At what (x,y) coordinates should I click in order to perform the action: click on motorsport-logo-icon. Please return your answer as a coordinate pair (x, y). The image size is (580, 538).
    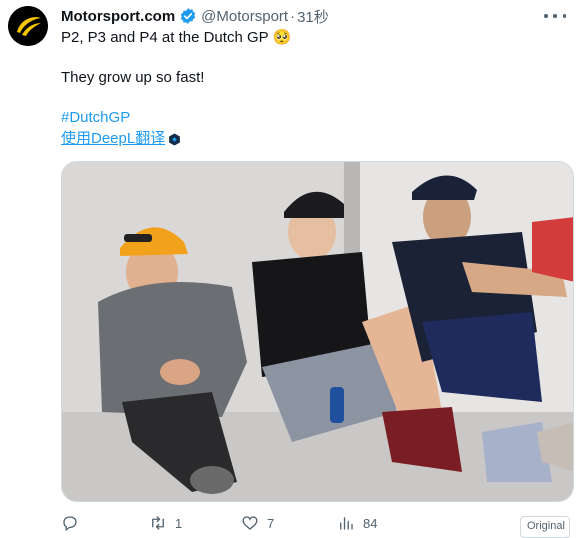
    Looking at the image, I should click on (28, 26).